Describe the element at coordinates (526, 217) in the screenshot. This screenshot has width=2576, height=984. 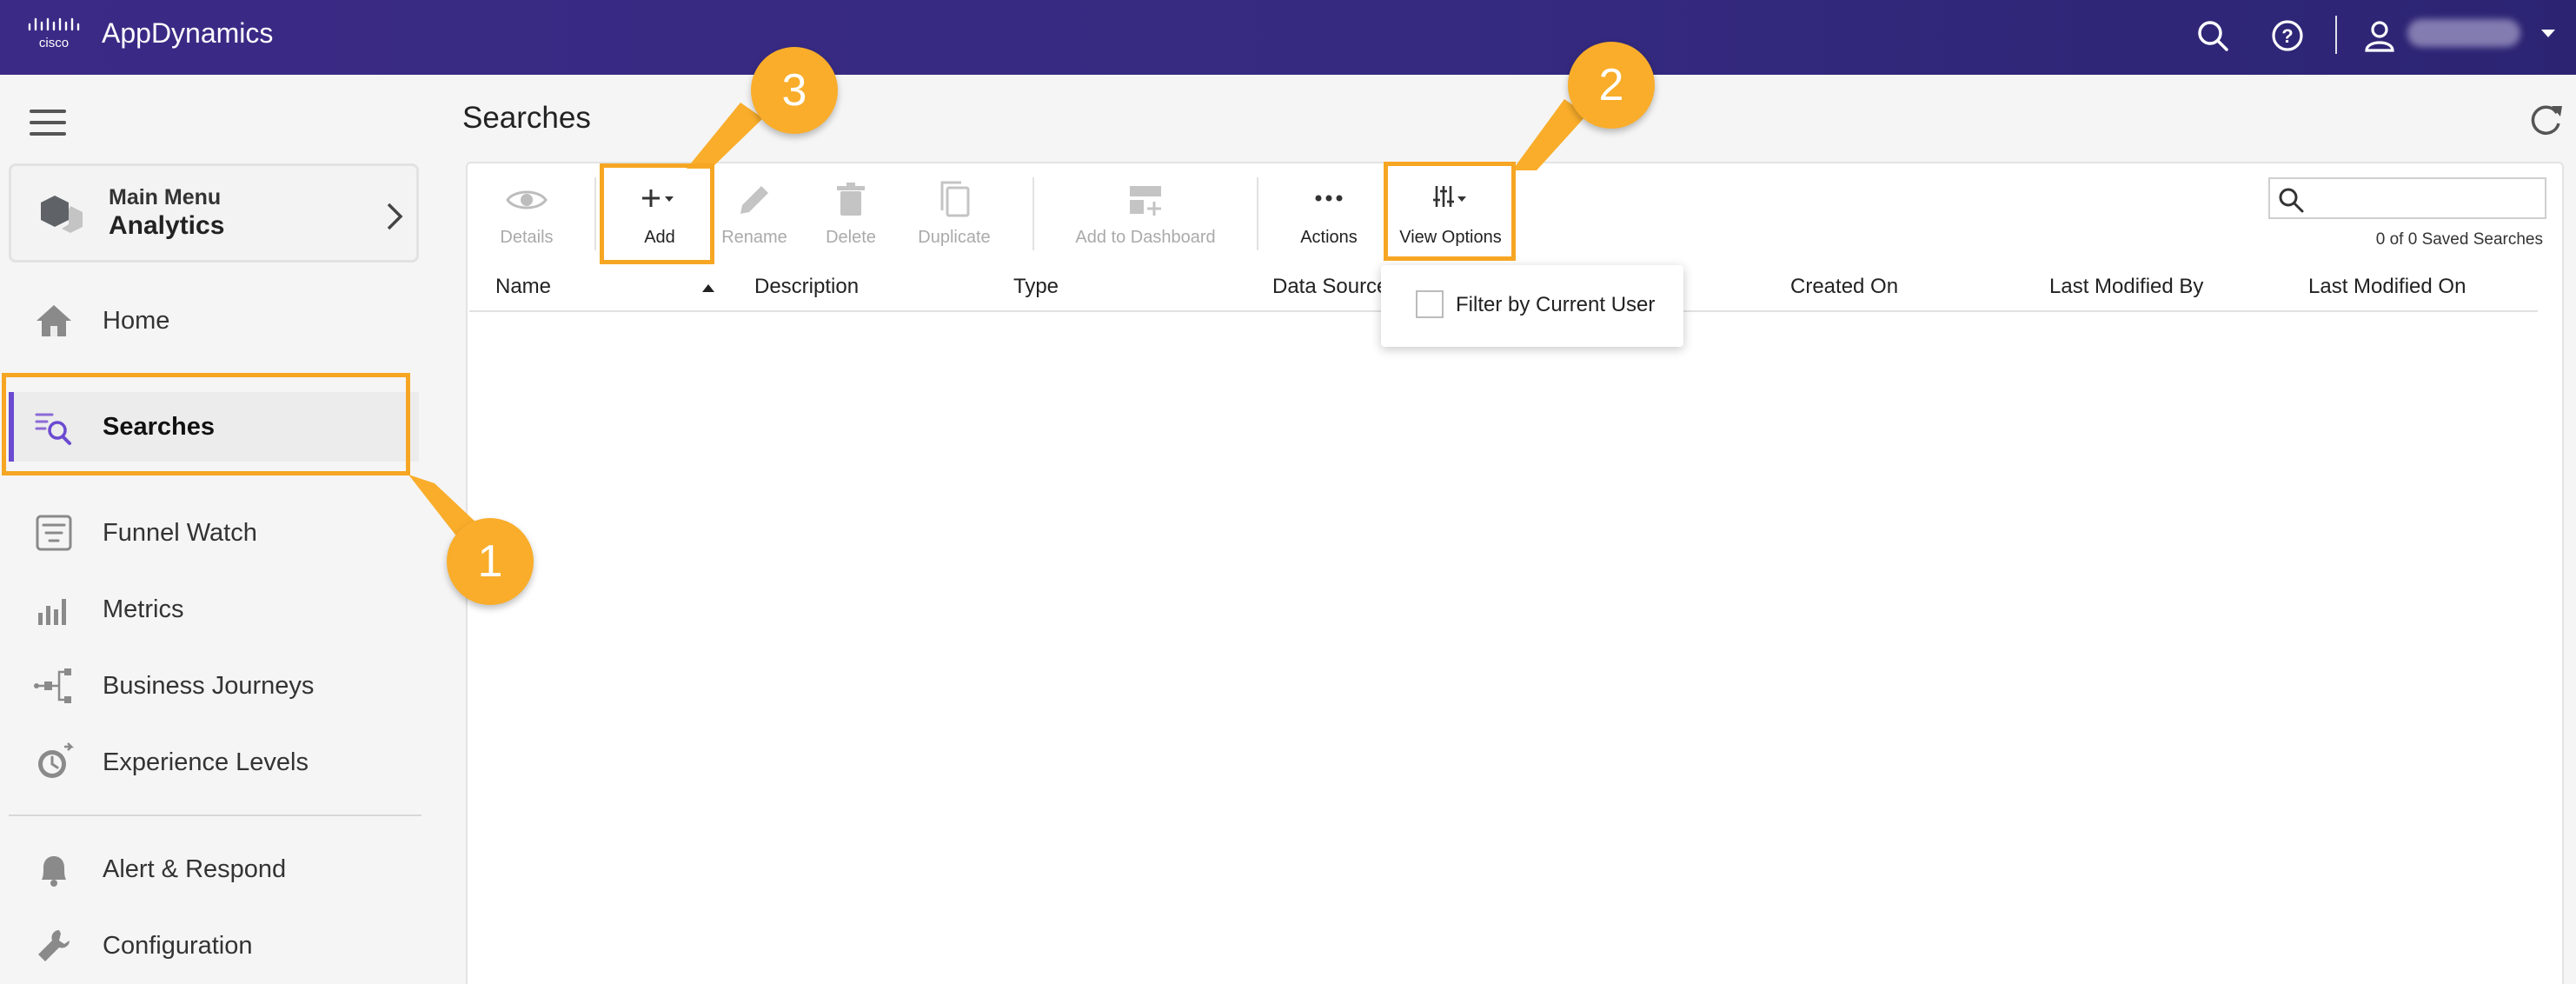
I see `details-button: Details` at that location.